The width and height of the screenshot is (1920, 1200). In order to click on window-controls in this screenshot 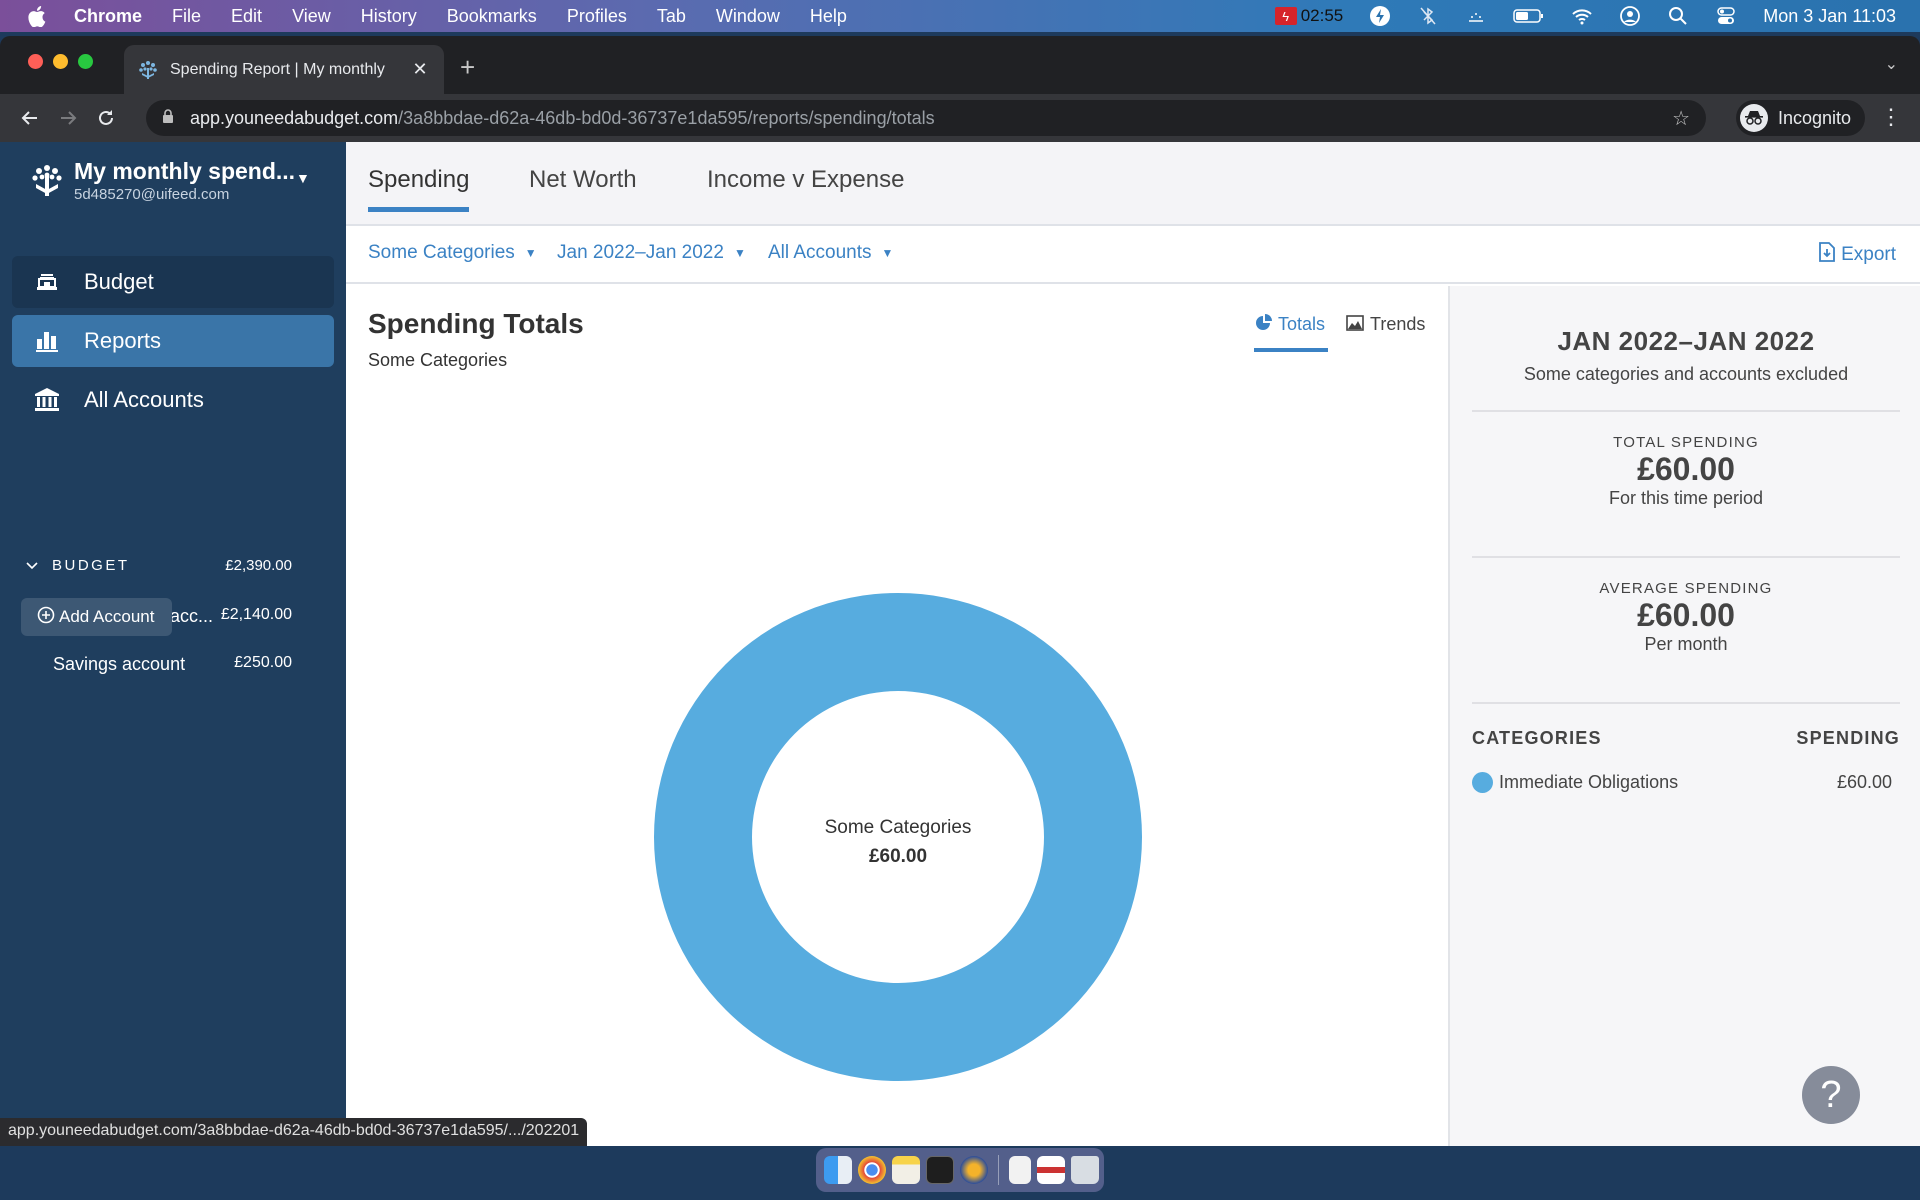, I will do `click(60, 61)`.